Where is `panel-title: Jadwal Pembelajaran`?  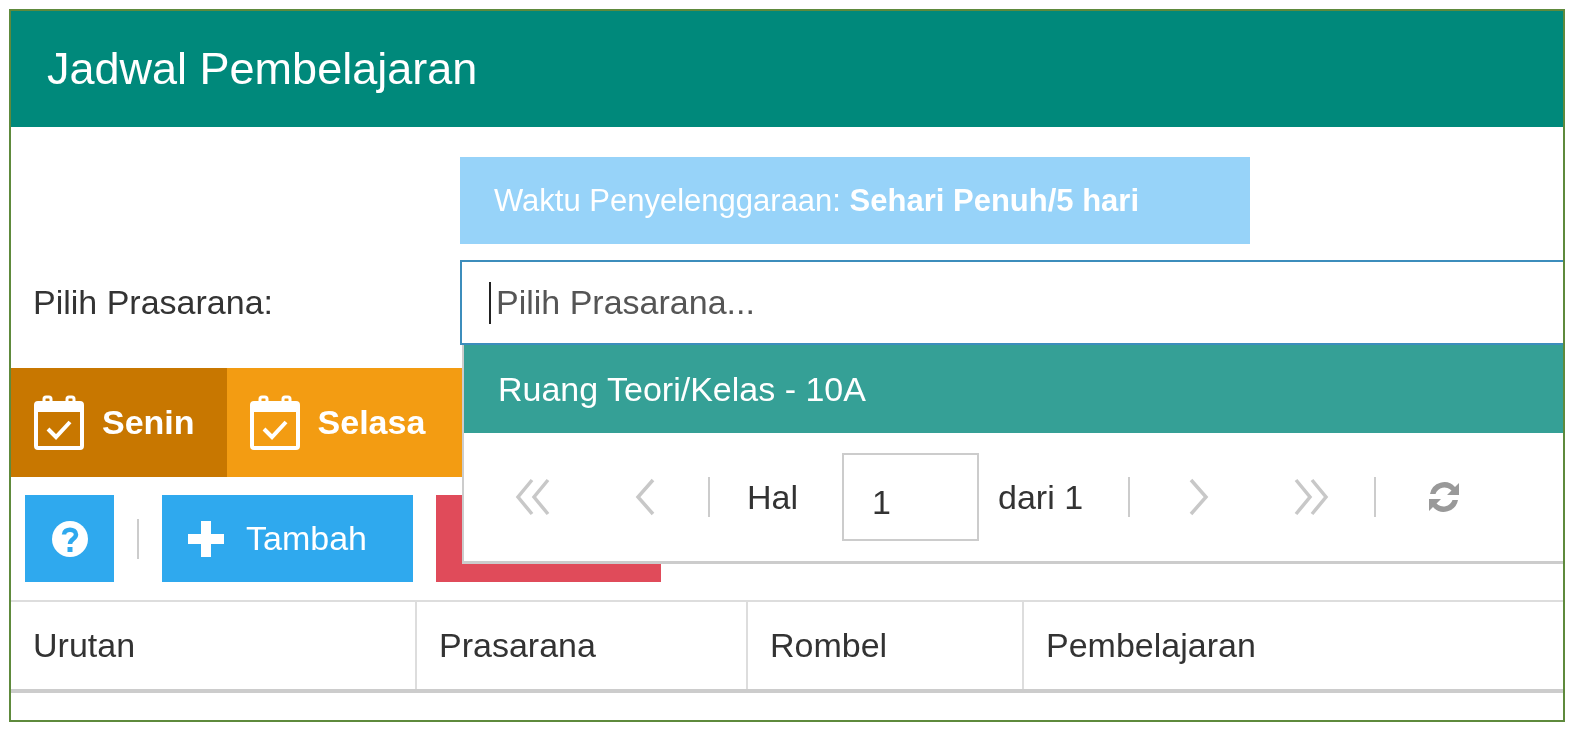
panel-title: Jadwal Pembelajaran is located at coordinates (262, 69).